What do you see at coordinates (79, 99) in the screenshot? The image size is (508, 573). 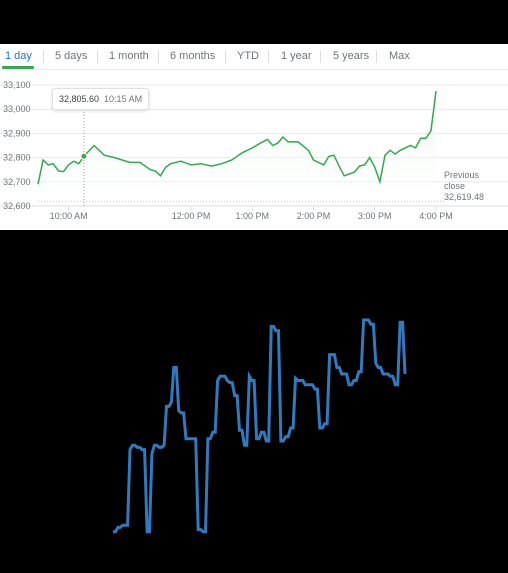 I see `tooltip-value: 32,805.60` at bounding box center [79, 99].